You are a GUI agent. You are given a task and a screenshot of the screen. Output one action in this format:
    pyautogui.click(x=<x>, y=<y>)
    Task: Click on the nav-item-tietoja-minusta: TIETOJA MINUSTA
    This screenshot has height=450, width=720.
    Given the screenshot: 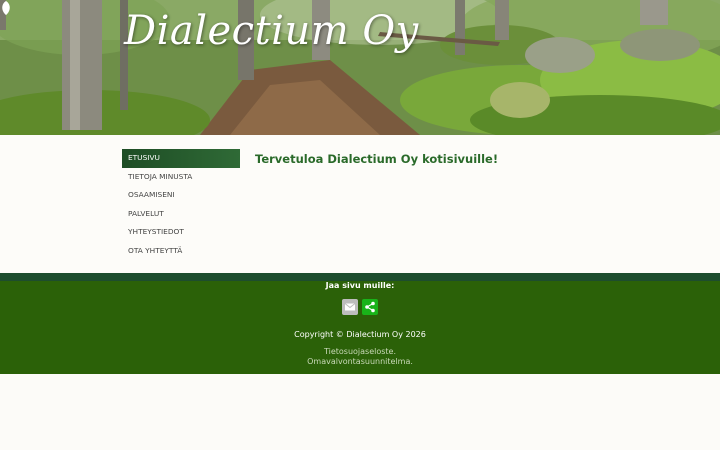 What is the action you would take?
    pyautogui.click(x=181, y=177)
    